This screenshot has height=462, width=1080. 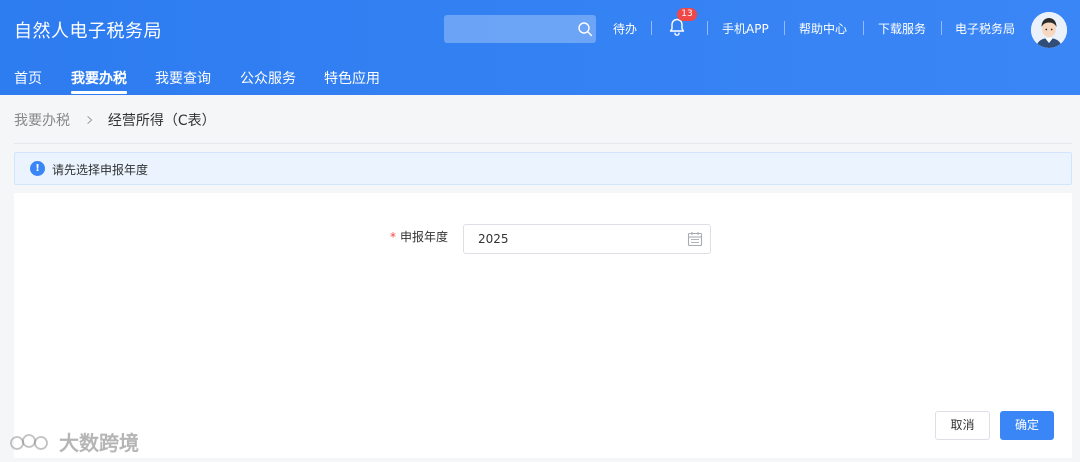 I want to click on alert-message: 请先选择申报年度, so click(x=100, y=170).